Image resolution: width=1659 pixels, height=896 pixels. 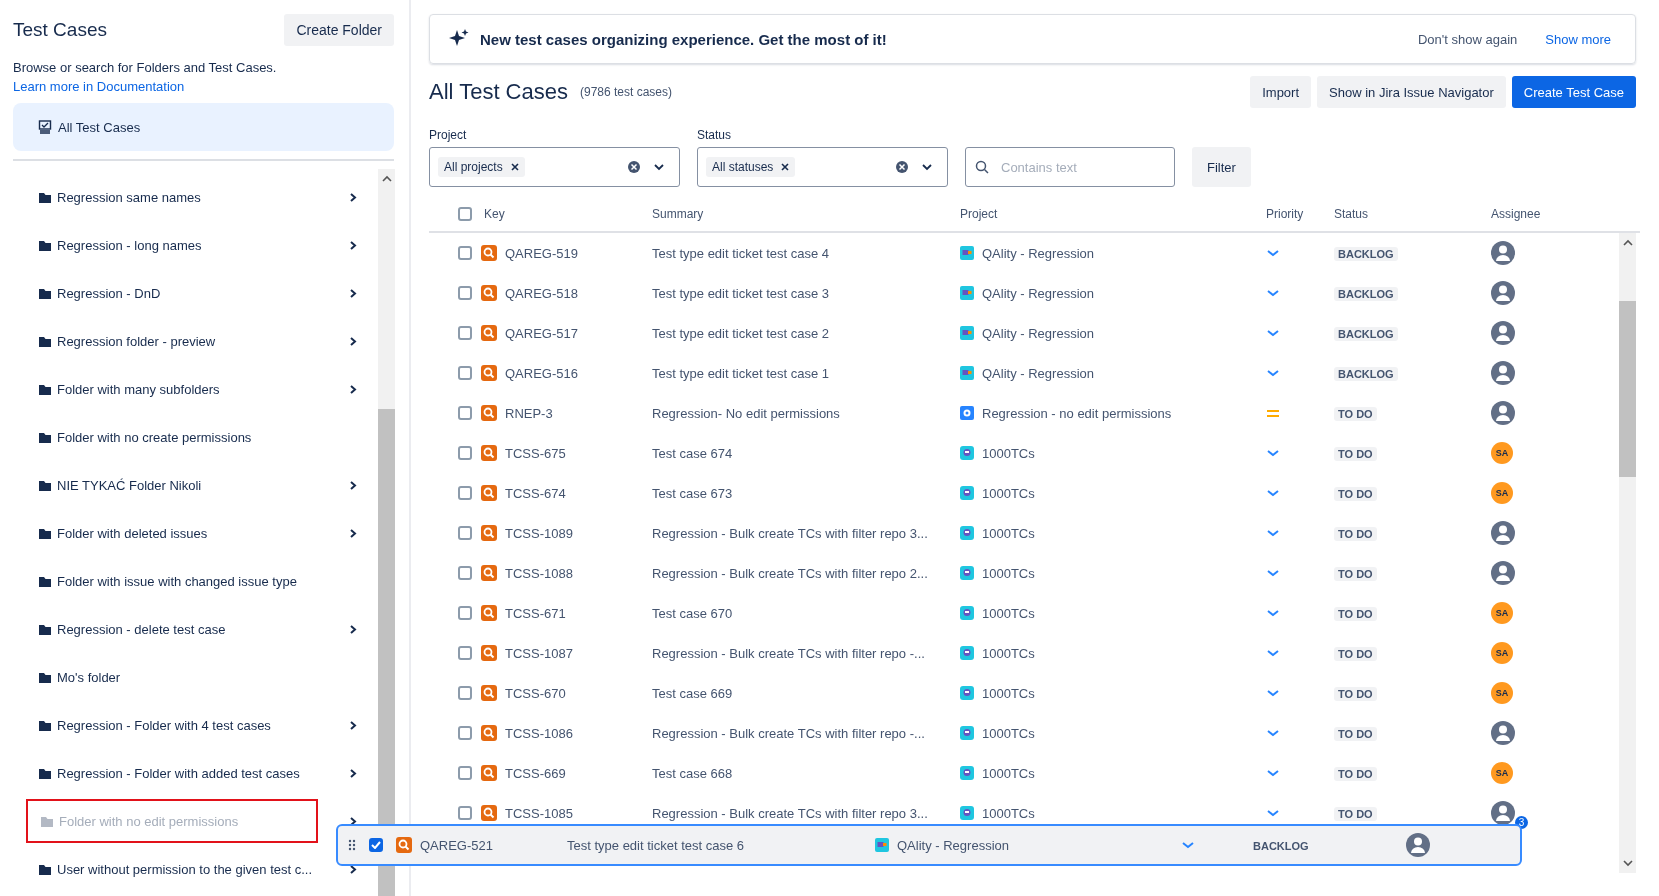 What do you see at coordinates (1521, 214) in the screenshot?
I see `column-header: Assignee` at bounding box center [1521, 214].